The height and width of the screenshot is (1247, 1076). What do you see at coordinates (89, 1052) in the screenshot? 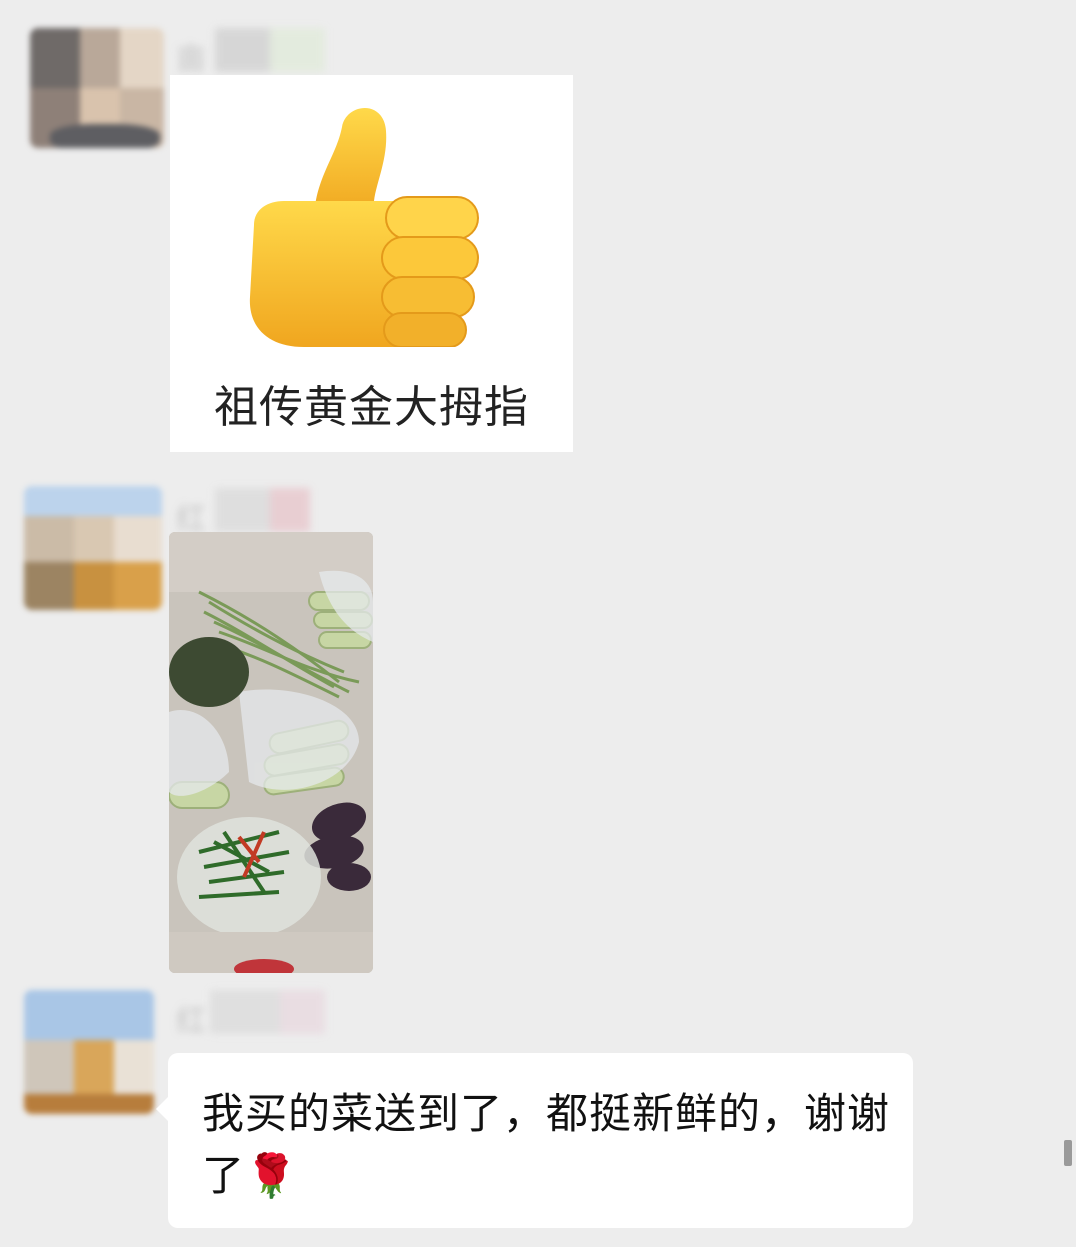
I see `avatar` at bounding box center [89, 1052].